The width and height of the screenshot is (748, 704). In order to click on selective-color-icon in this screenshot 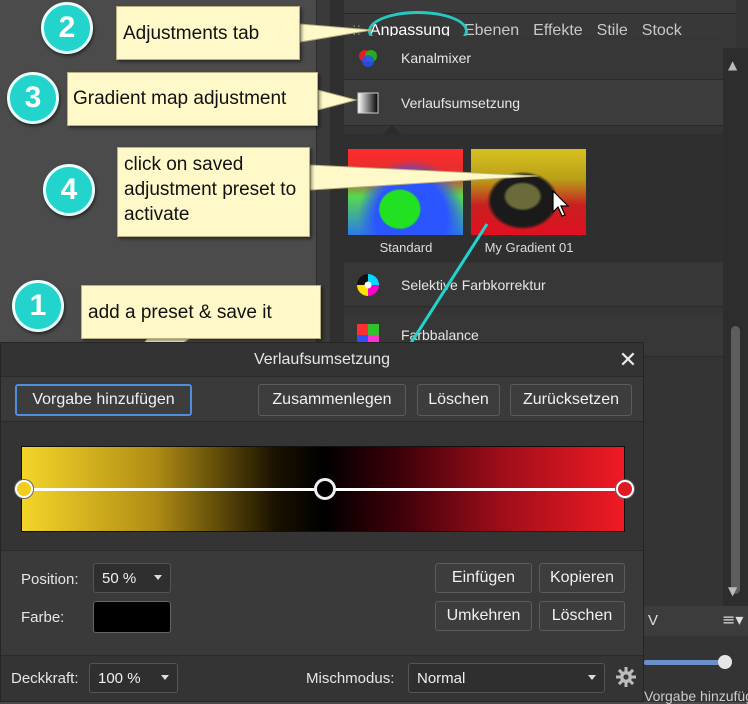, I will do `click(368, 284)`.